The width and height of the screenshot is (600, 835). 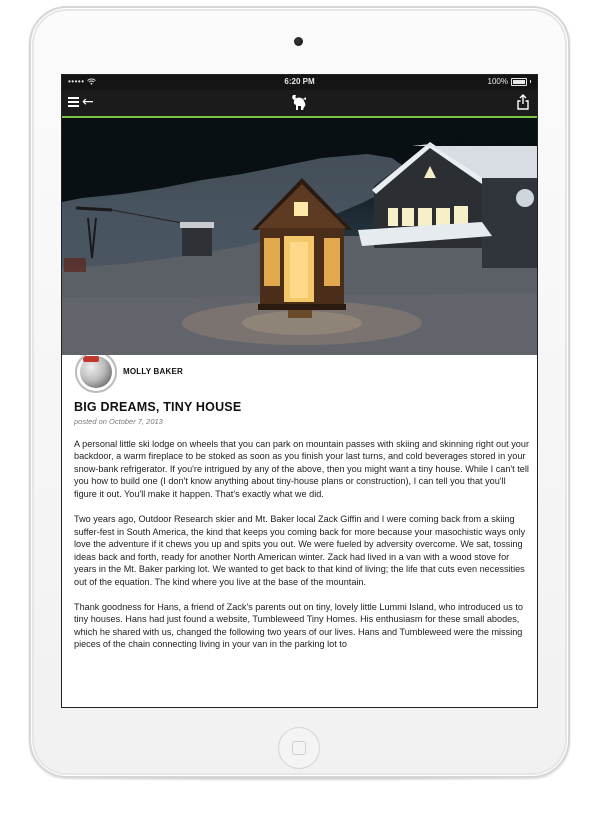 What do you see at coordinates (153, 371) in the screenshot?
I see `author-name: MOLLY BAKER` at bounding box center [153, 371].